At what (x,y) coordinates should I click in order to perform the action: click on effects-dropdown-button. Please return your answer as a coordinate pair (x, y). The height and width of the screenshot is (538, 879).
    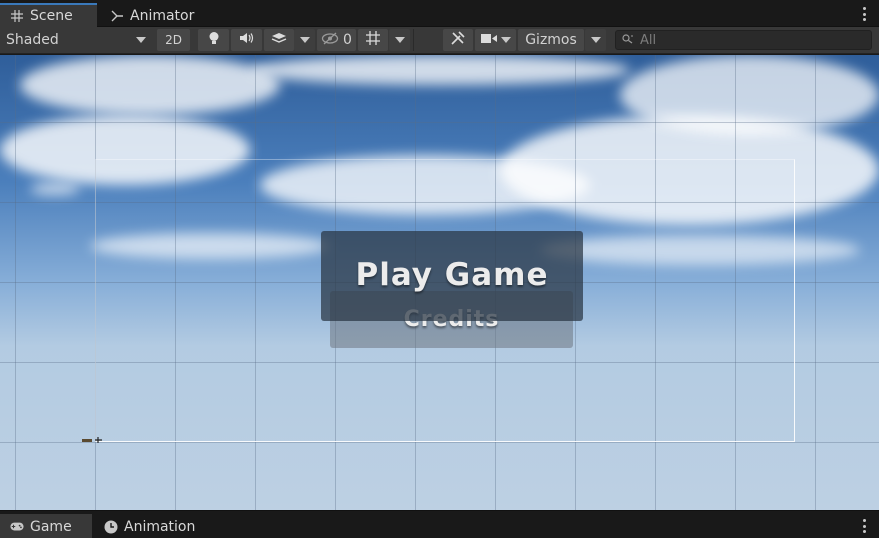
    Looking at the image, I should click on (304, 40).